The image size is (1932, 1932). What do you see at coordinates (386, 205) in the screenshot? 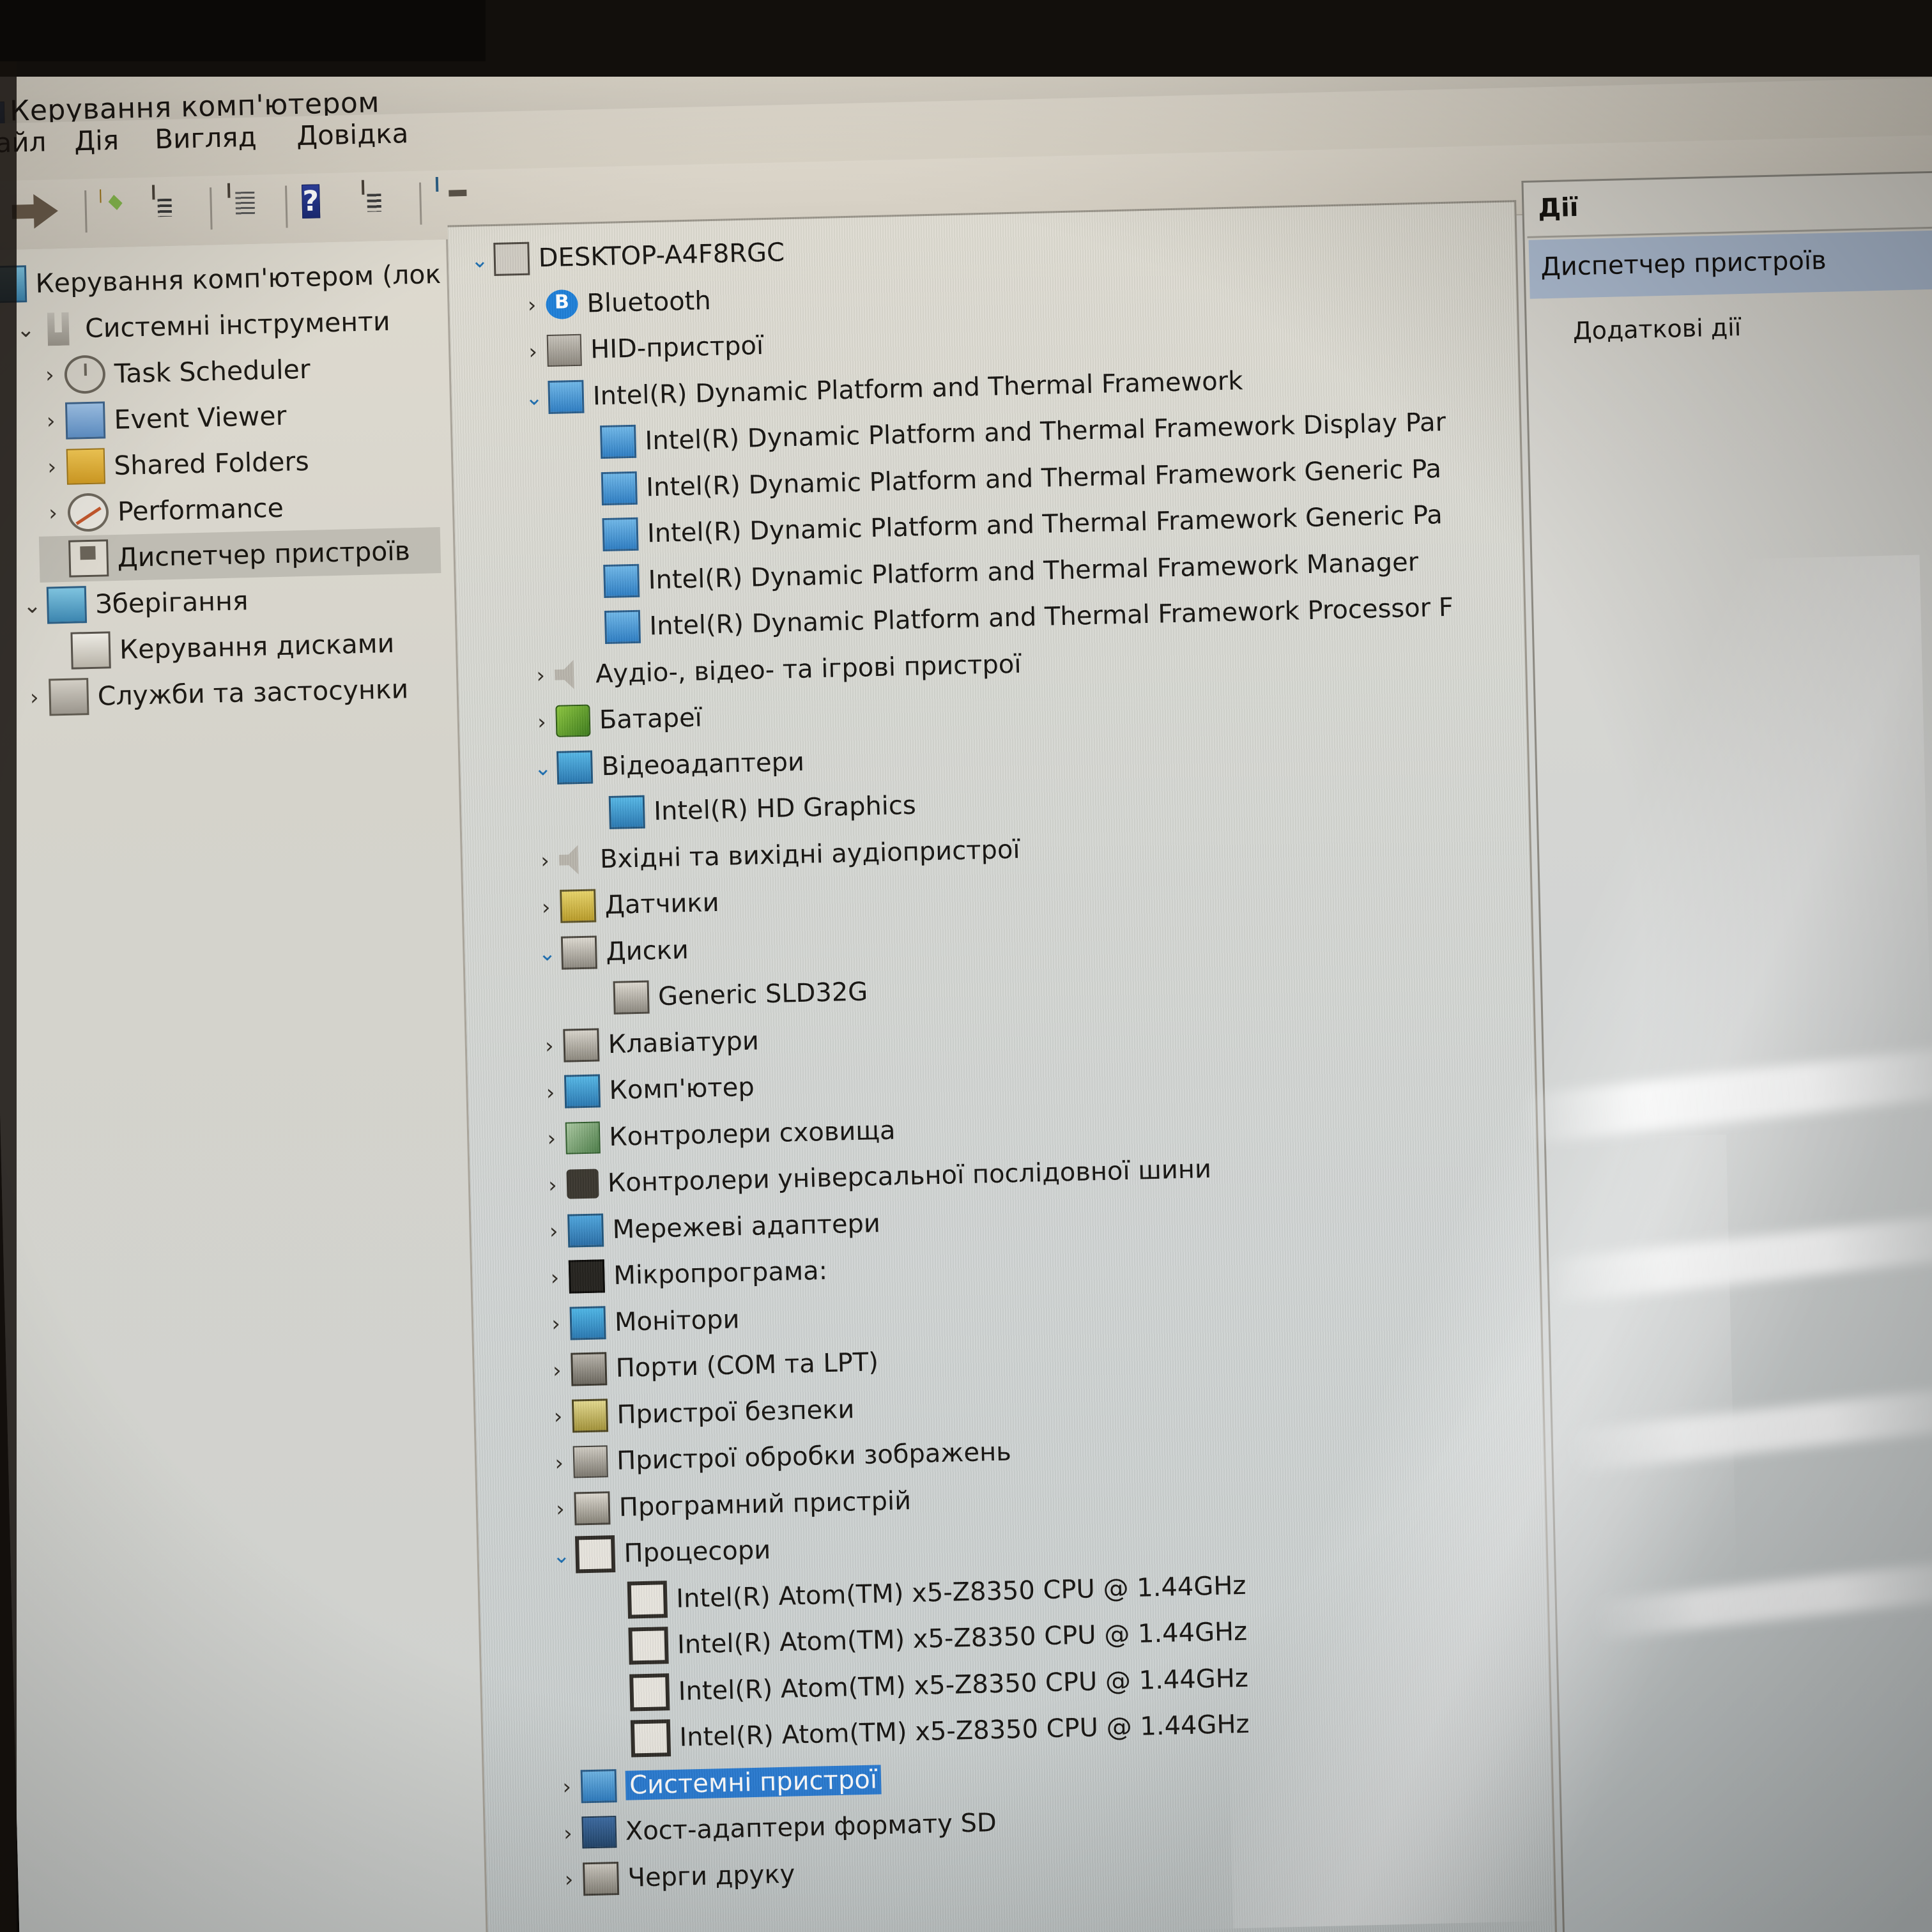
I see `show-action-pane-button` at bounding box center [386, 205].